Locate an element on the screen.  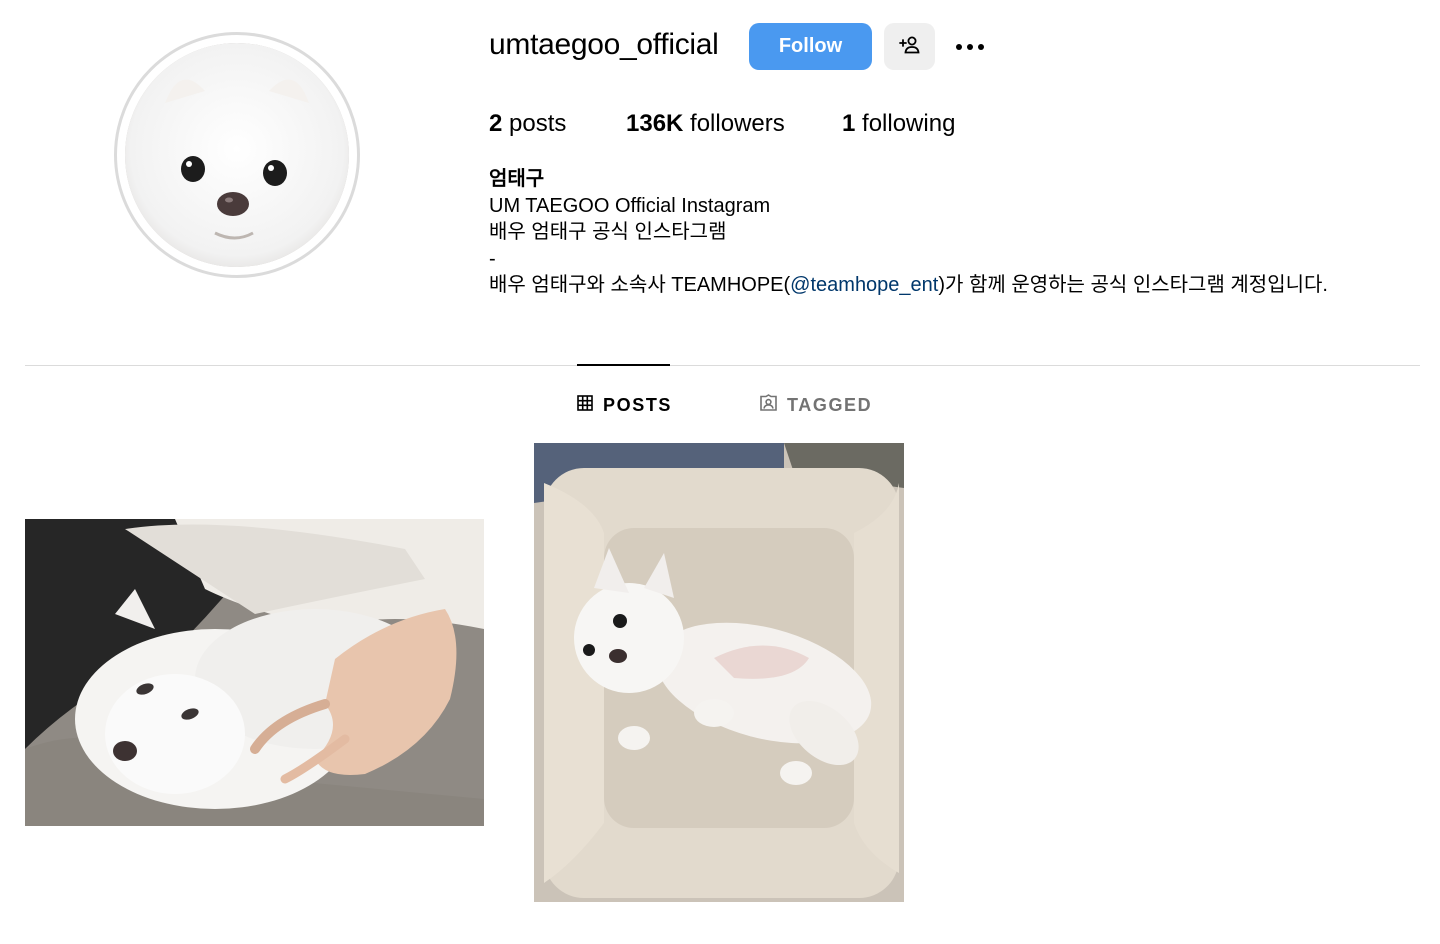
more-options-icon is located at coordinates (959, 47).